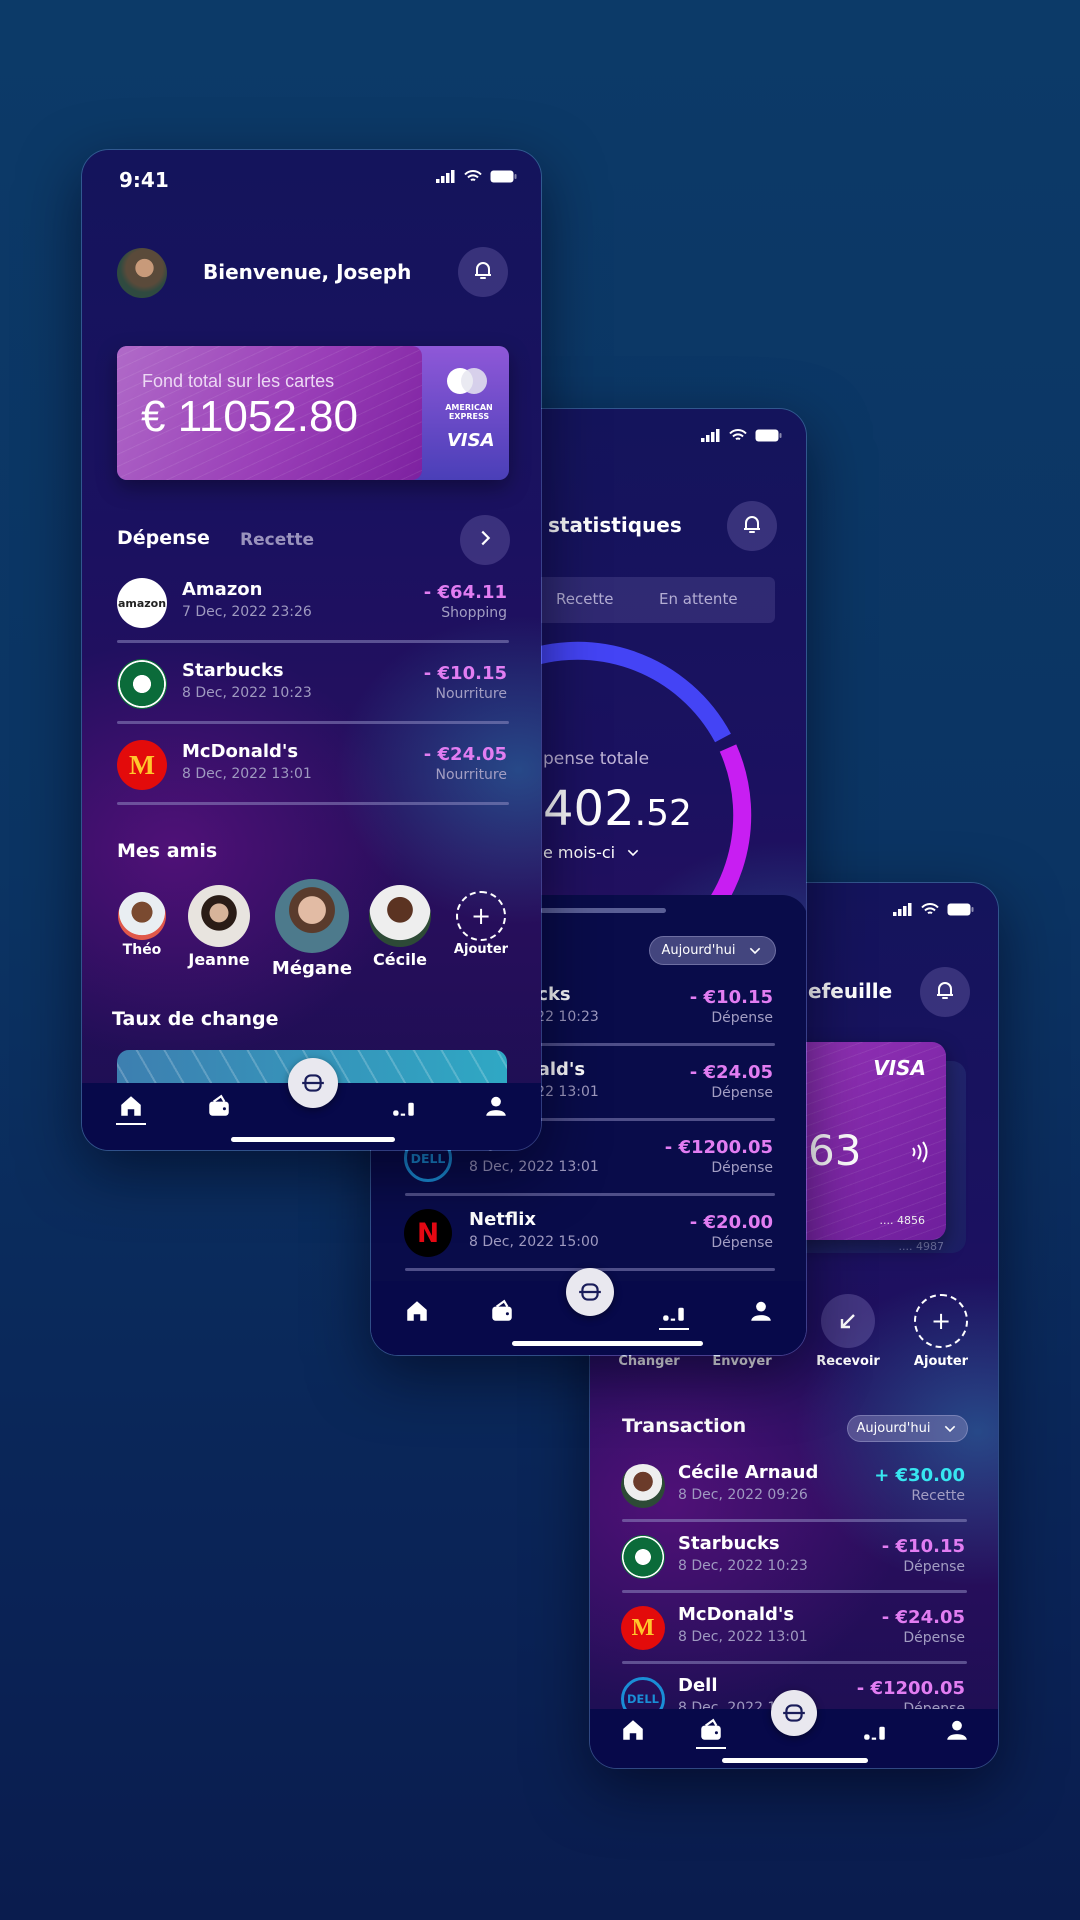 This screenshot has width=1080, height=1920. I want to click on add-icon: +, so click(941, 1321).